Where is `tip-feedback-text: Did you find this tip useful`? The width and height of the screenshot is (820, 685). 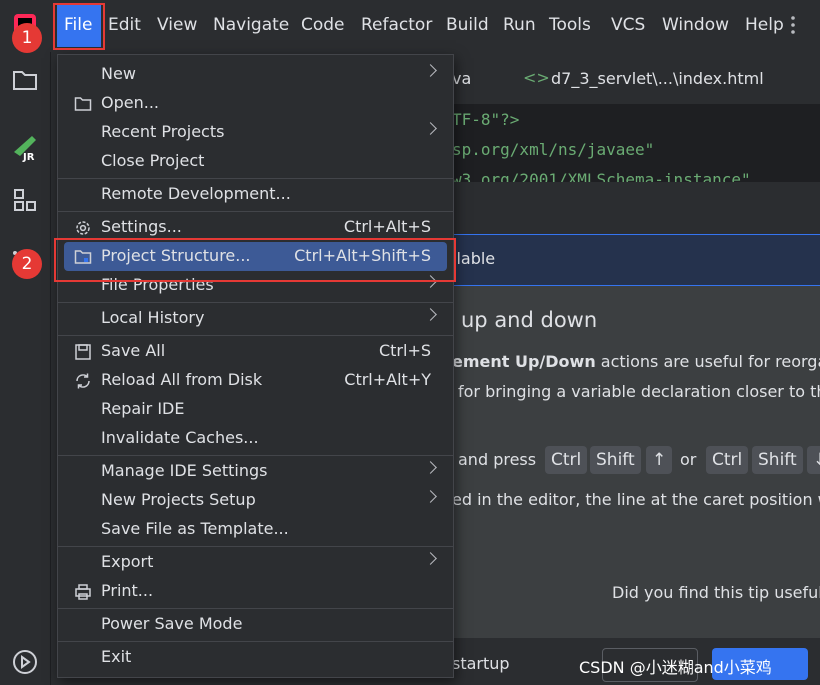 tip-feedback-text: Did you find this tip useful is located at coordinates (716, 592).